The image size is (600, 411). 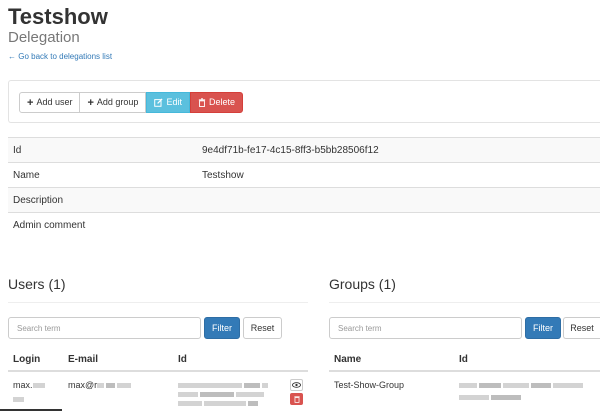 I want to click on remove-user-button, so click(x=296, y=399).